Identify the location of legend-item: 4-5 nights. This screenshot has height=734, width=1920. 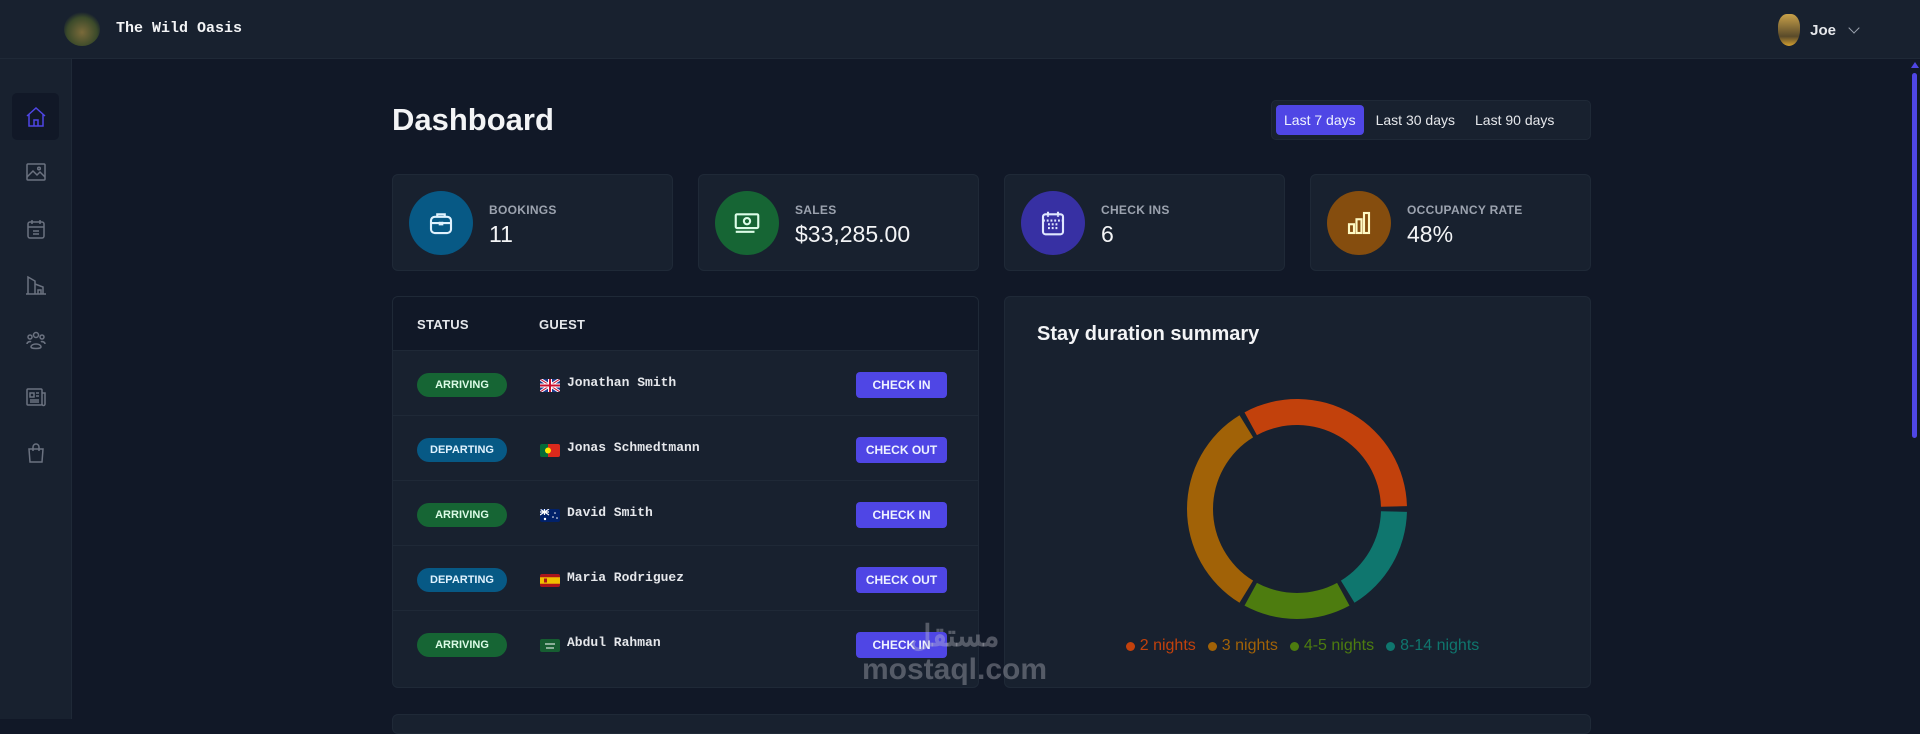
(1332, 646).